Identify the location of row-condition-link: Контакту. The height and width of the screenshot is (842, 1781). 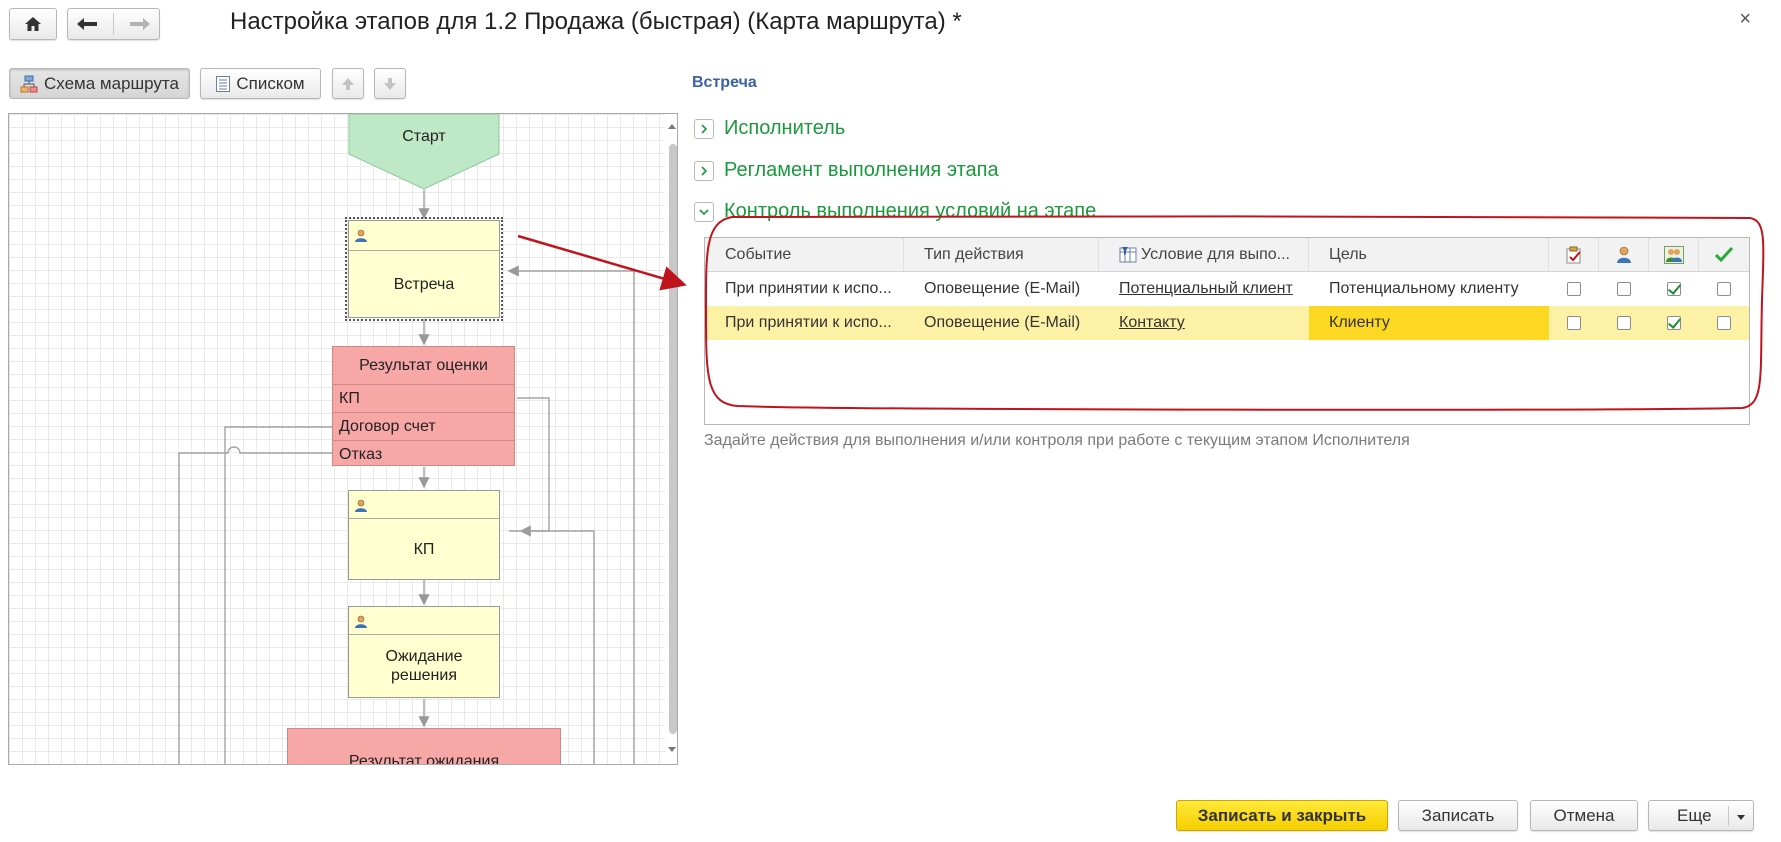
(1204, 323).